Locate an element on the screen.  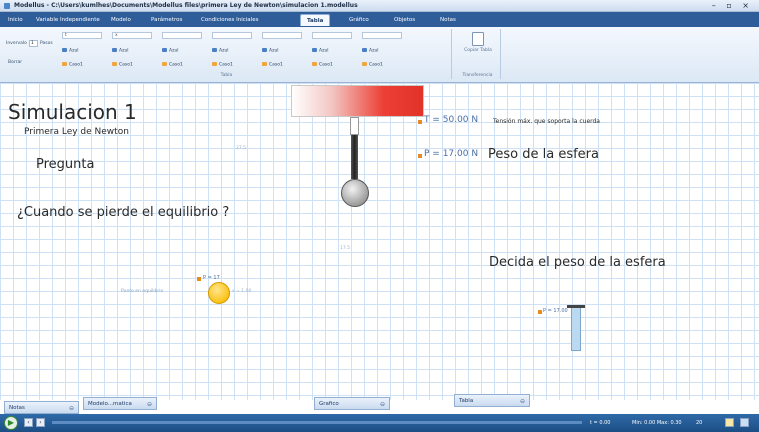
settings-icon is located at coordinates (729, 422).